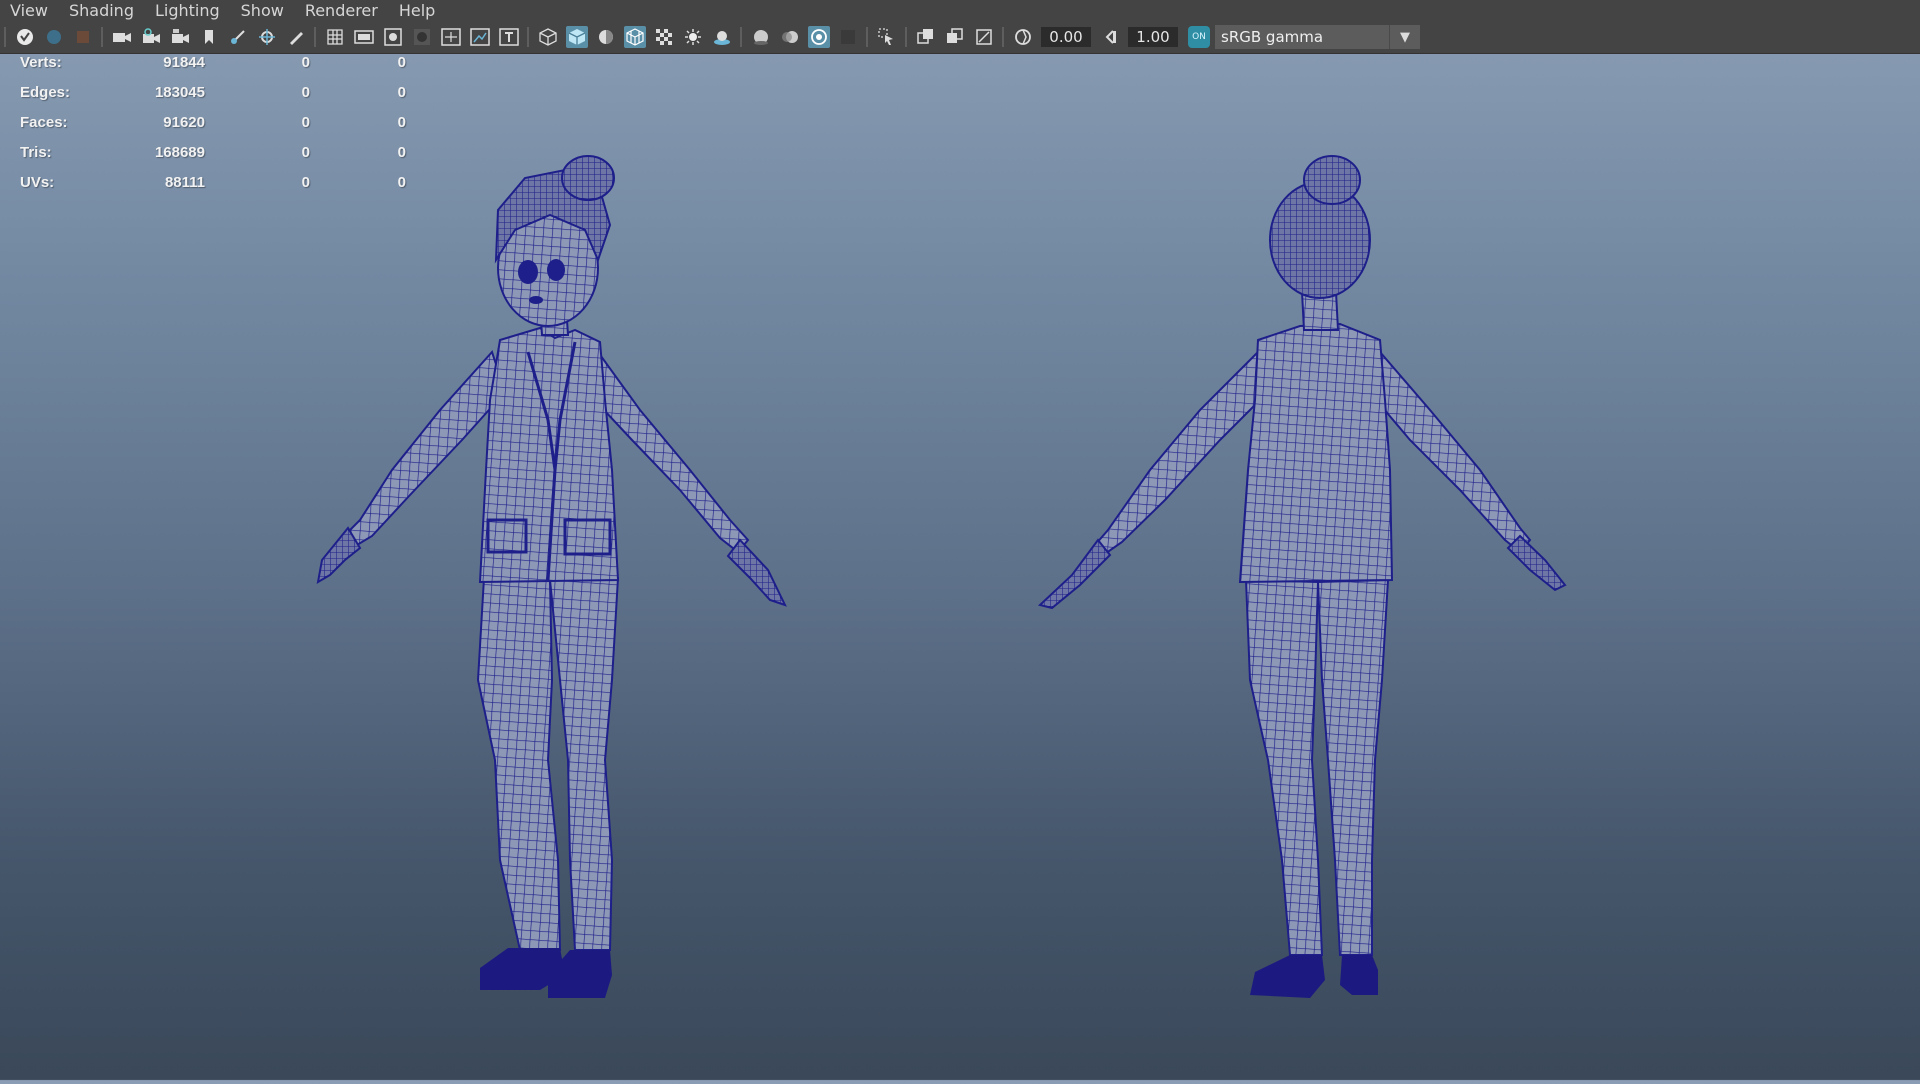 This screenshot has height=1084, width=1920. I want to click on camera-film-icon, so click(180, 37).